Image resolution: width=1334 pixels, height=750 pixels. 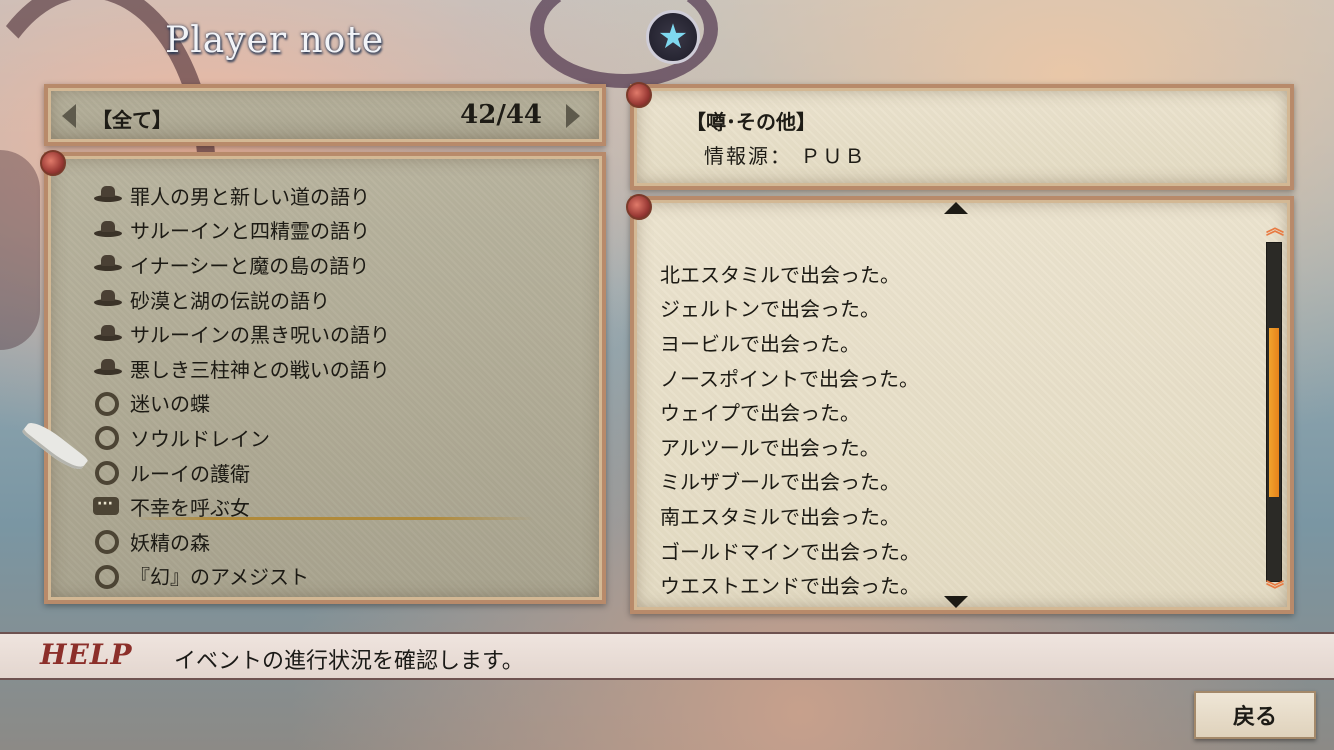 What do you see at coordinates (770, 447) in the screenshot?
I see `detail-line: アルツールで出会った。` at bounding box center [770, 447].